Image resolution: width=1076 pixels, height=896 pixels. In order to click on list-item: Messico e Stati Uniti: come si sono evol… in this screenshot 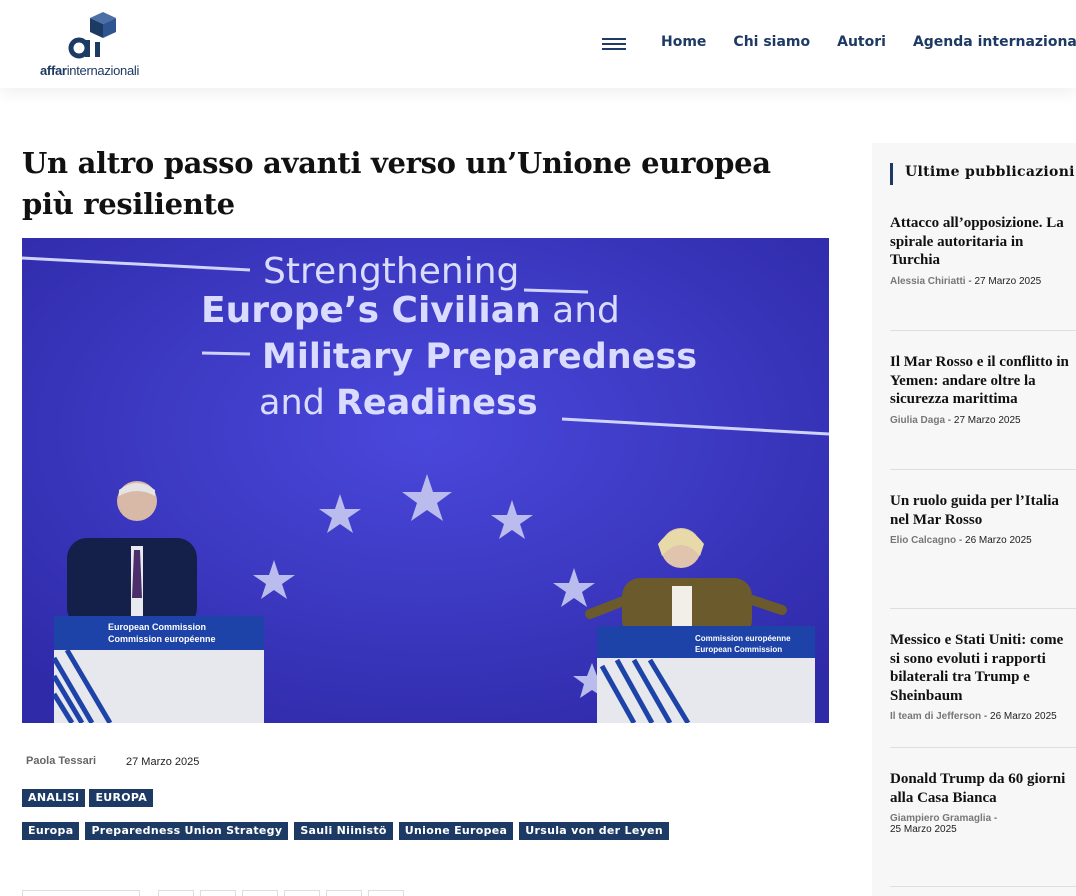, I will do `click(983, 676)`.